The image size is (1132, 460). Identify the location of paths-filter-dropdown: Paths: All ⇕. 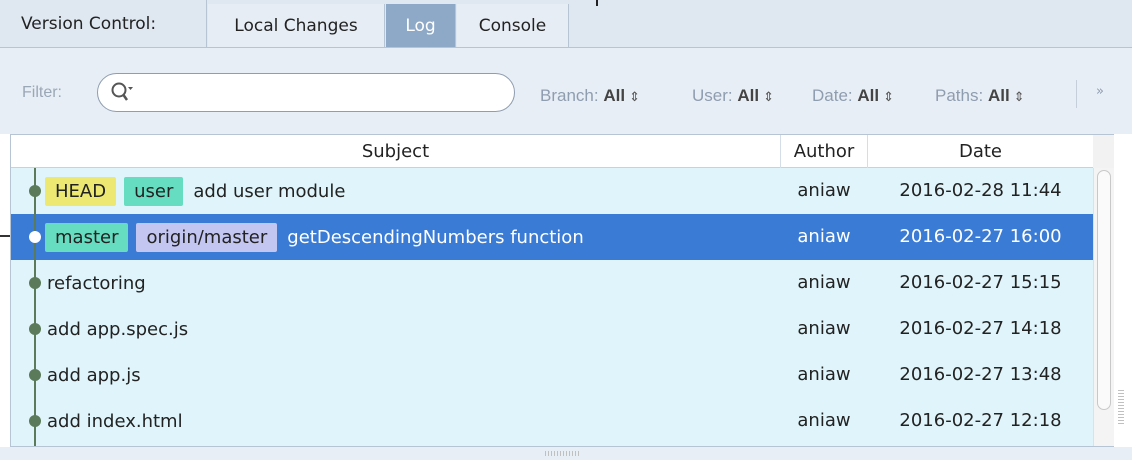
(980, 96).